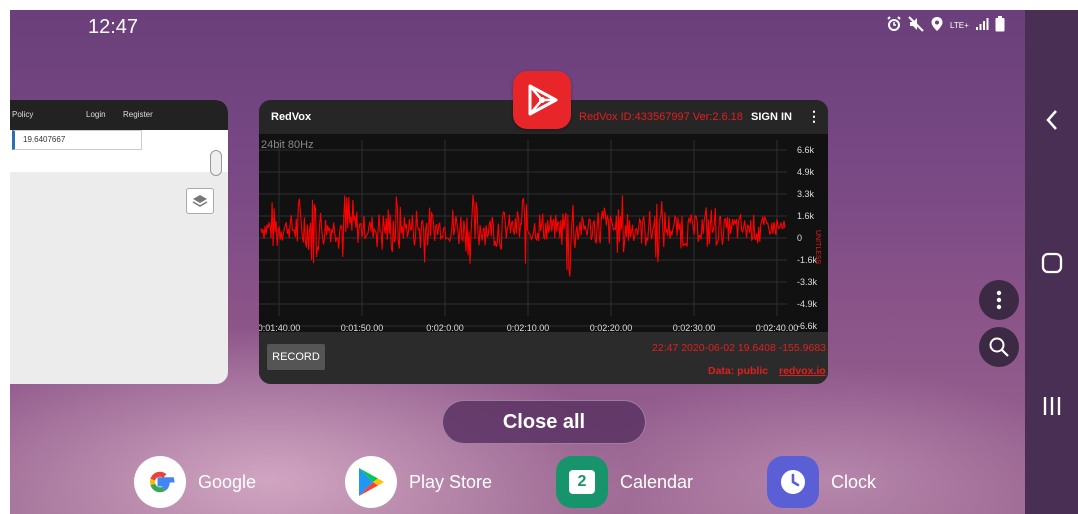 This screenshot has height=514, width=1078. Describe the element at coordinates (807, 282) in the screenshot. I see `y-tick-label: -3.3k` at that location.